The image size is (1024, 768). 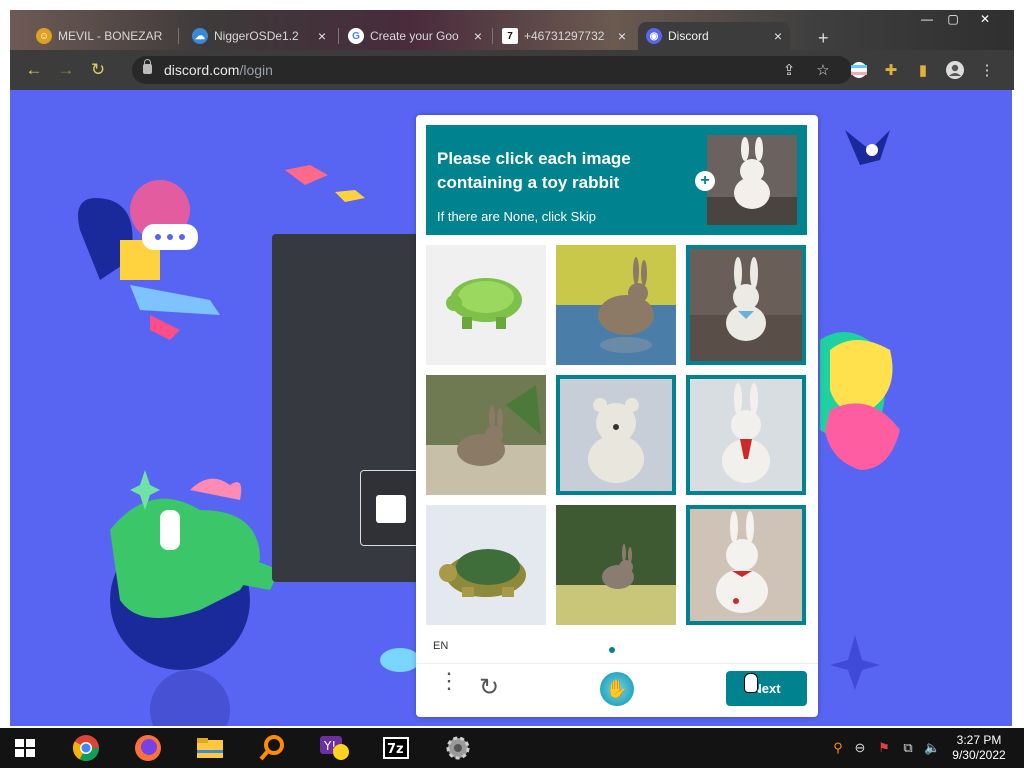 What do you see at coordinates (489, 688) in the screenshot?
I see `refresh-challenge-icon: ↻` at bounding box center [489, 688].